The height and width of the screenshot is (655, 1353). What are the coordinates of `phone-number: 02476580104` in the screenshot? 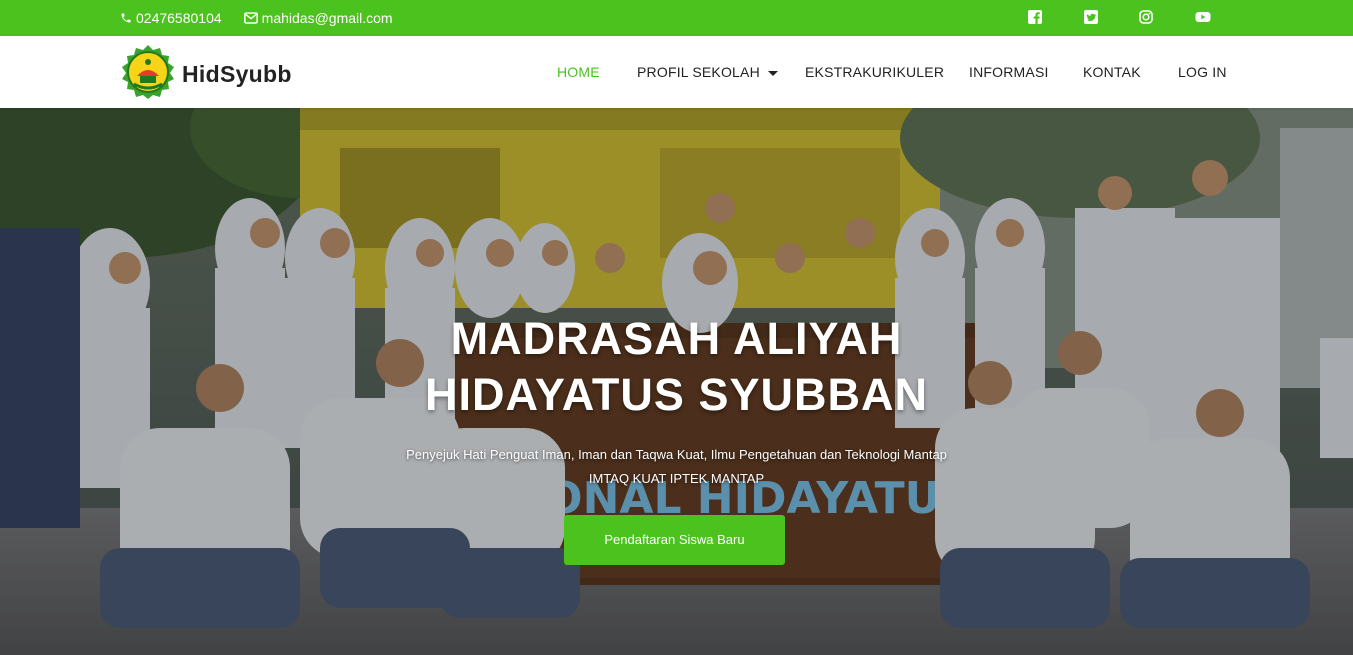 It's located at (179, 18).